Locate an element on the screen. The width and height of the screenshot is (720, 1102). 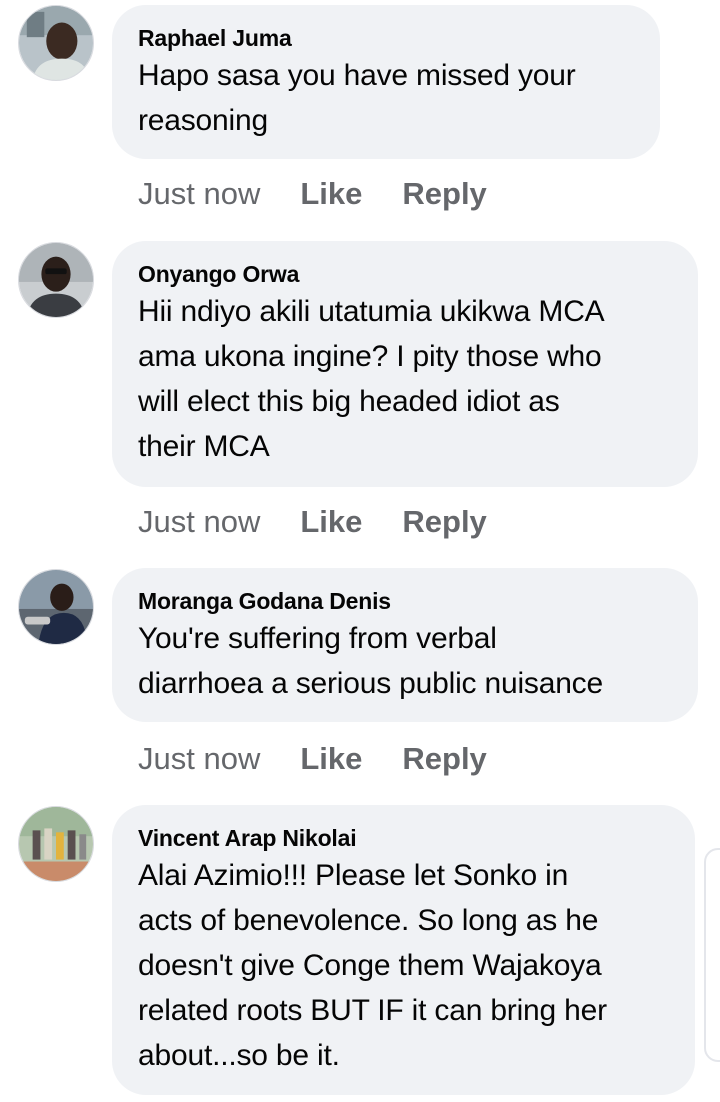
comment-author: Moranga Godana Denis is located at coordinates (405, 601).